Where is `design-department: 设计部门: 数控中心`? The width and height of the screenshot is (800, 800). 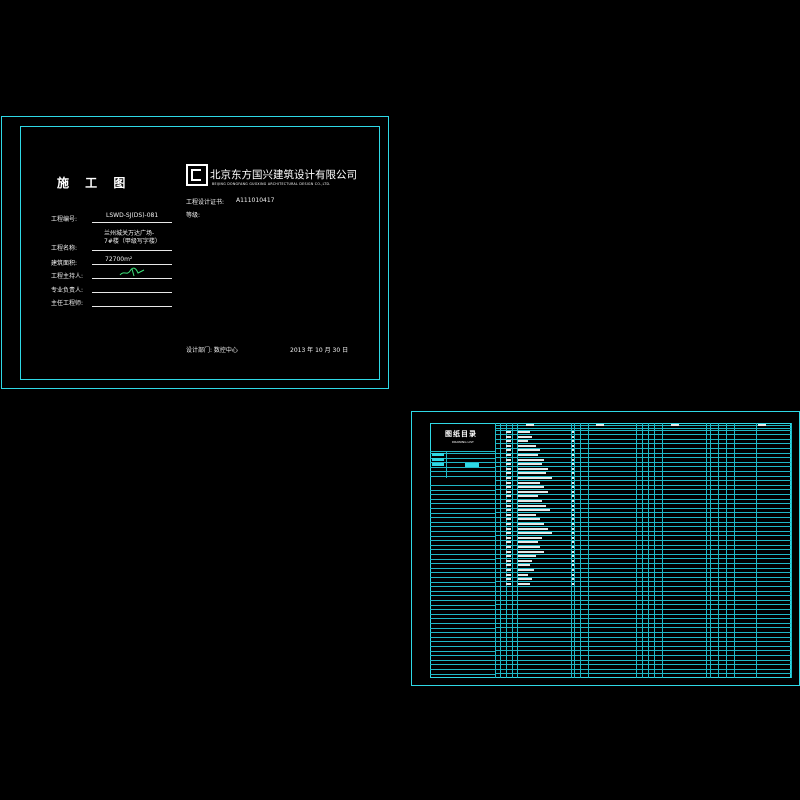 design-department: 设计部门: 数控中心 is located at coordinates (212, 350).